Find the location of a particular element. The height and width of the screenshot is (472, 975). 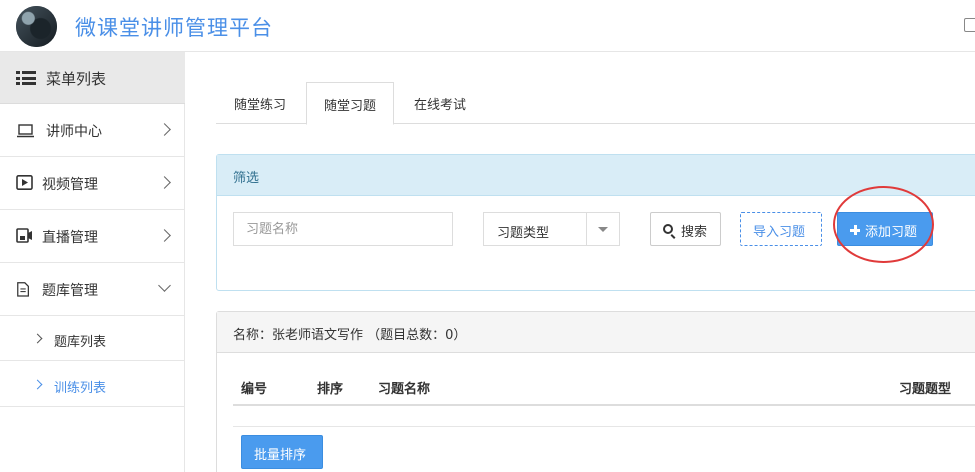

tab-class-exercises: 随堂习题 is located at coordinates (350, 103).